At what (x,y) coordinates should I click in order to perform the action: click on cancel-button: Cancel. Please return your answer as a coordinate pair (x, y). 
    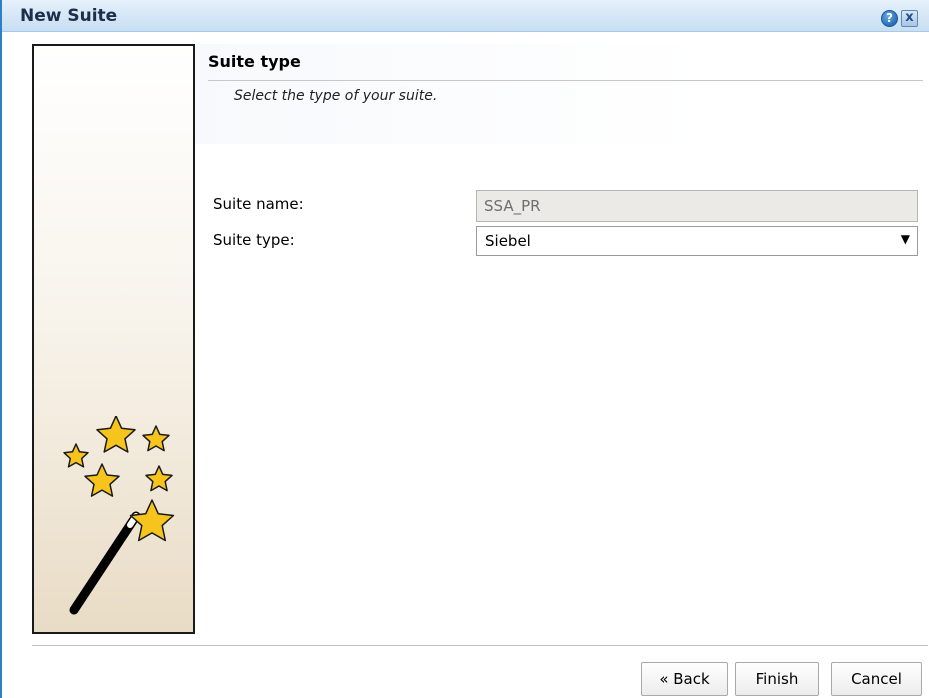
    Looking at the image, I should click on (876, 679).